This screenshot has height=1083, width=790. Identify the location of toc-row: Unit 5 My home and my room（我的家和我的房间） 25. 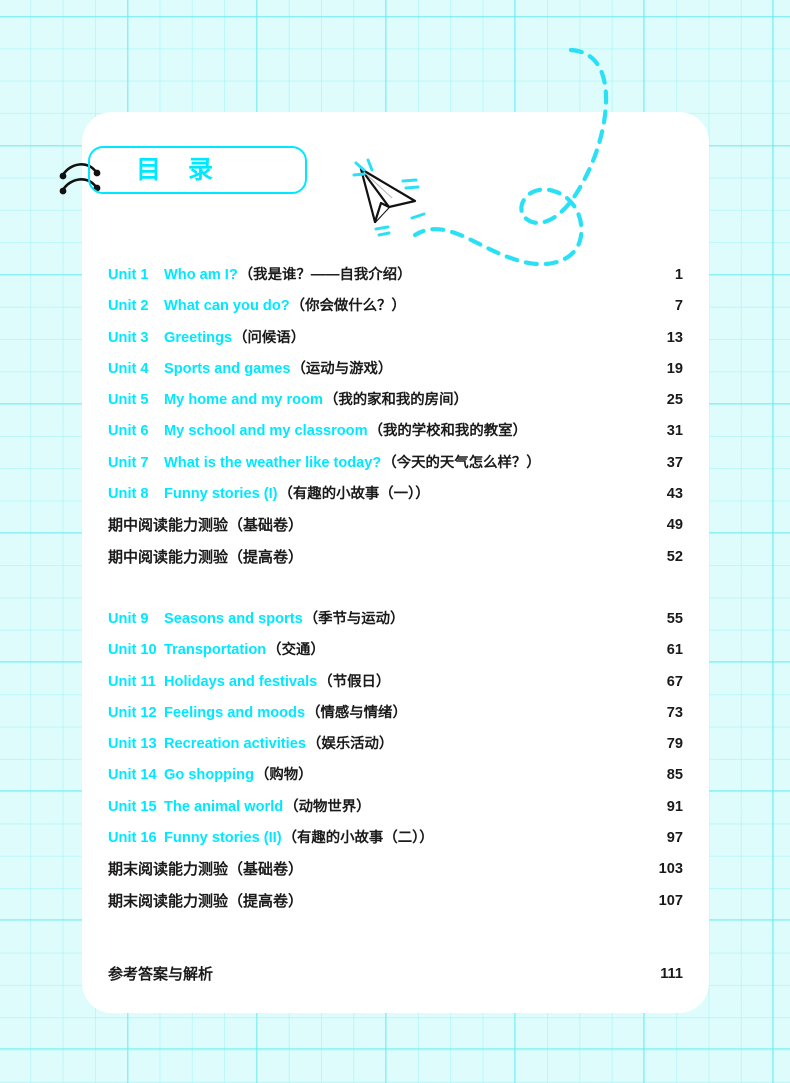
(395, 402).